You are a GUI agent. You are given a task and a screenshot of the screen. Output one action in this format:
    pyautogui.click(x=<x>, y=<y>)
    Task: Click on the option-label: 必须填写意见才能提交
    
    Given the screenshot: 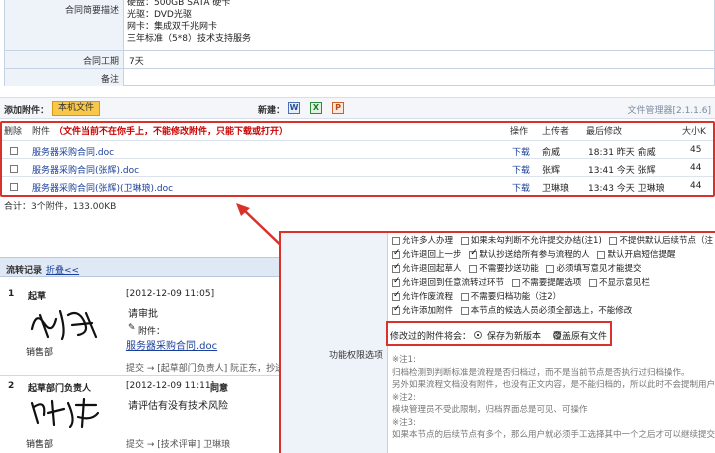 What is the action you would take?
    pyautogui.click(x=599, y=269)
    